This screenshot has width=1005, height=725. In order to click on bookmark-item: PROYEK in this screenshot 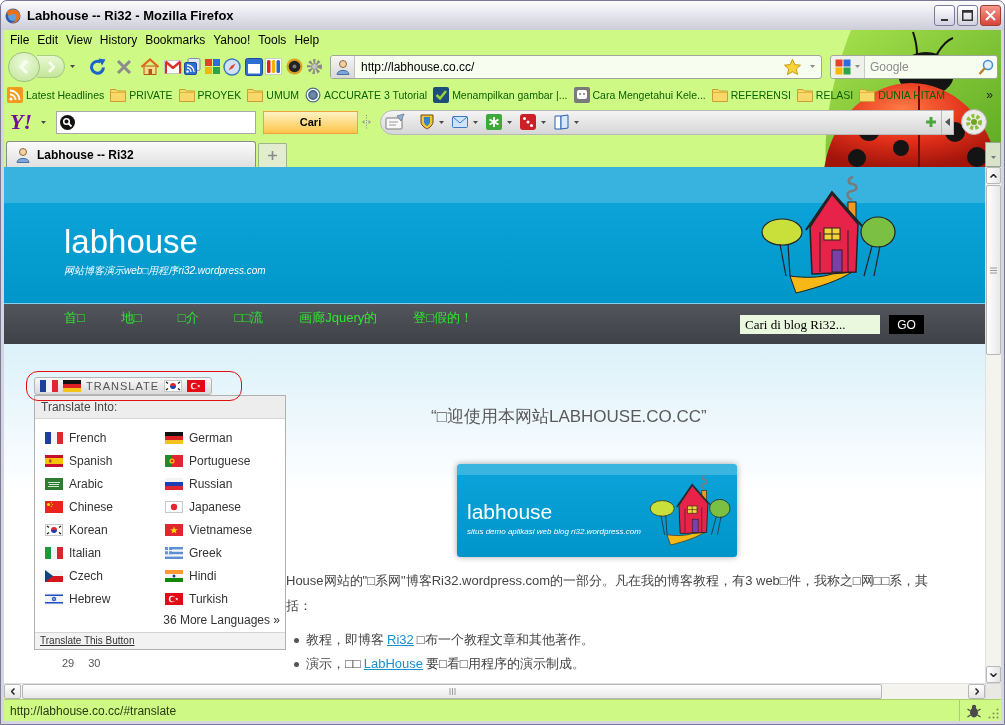, I will do `click(210, 95)`.